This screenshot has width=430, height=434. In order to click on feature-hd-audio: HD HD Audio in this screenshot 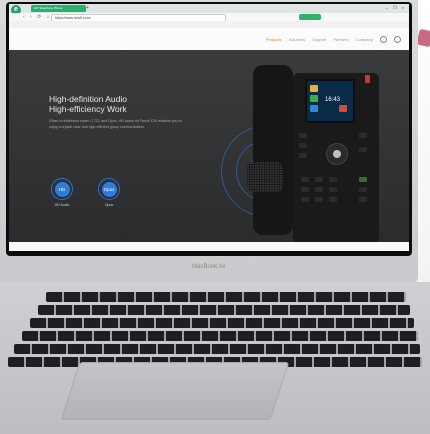, I will do `click(62, 192)`.